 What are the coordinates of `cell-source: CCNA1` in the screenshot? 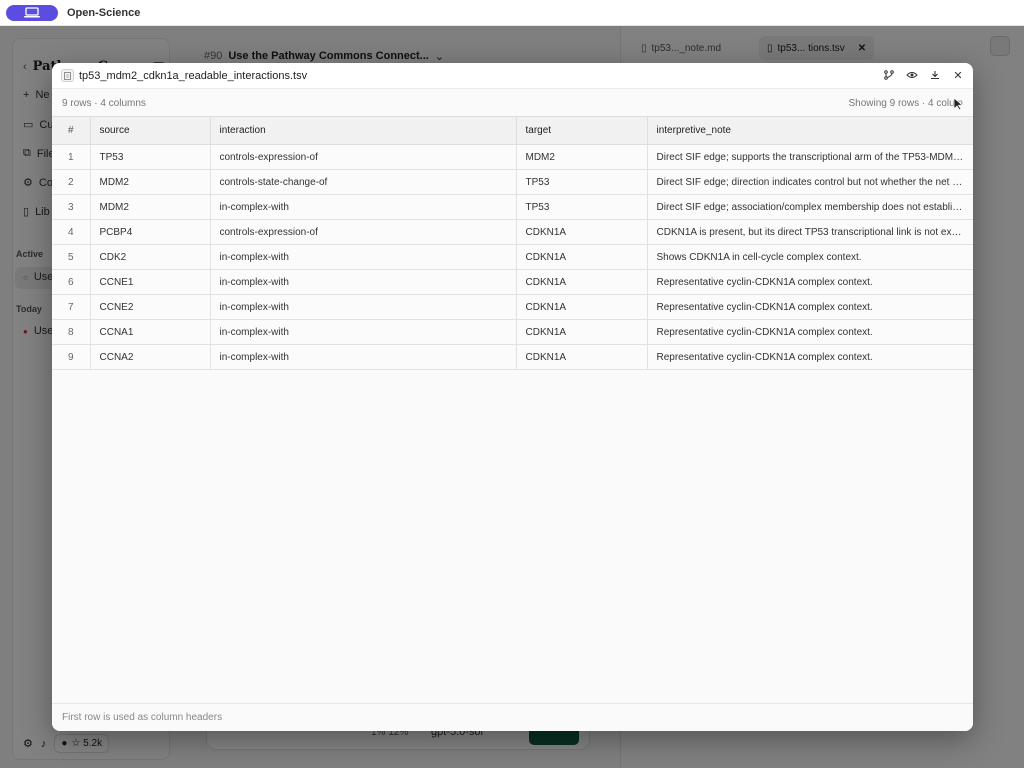 It's located at (150, 332).